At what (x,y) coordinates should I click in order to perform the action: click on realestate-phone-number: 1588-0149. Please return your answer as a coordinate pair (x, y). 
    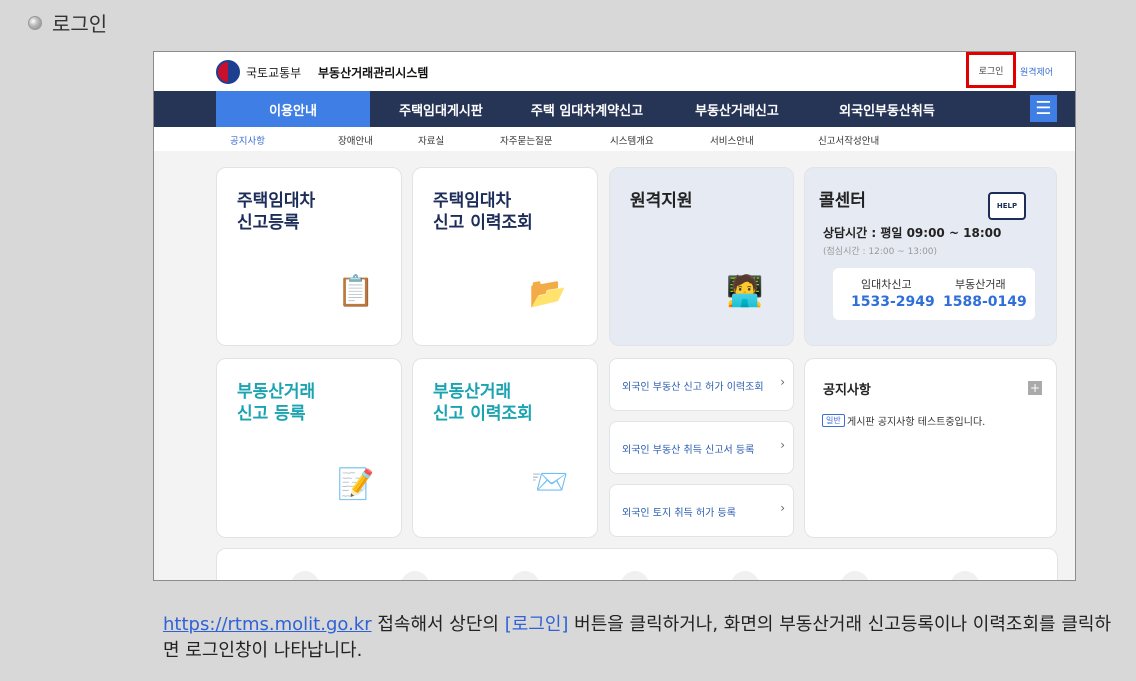
    Looking at the image, I should click on (985, 302).